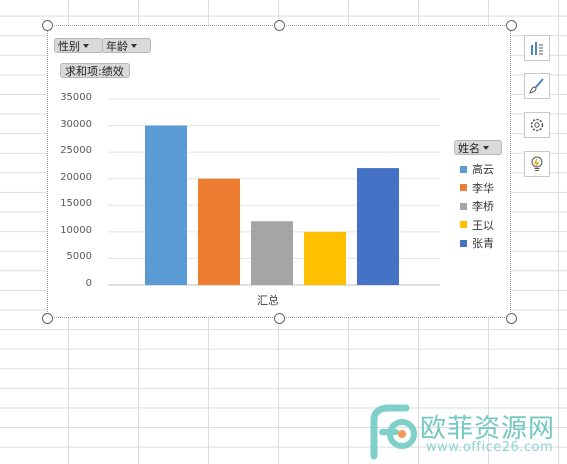 The image size is (567, 464). Describe the element at coordinates (511, 318) in the screenshot. I see `resize-handle-bottom-right` at that location.